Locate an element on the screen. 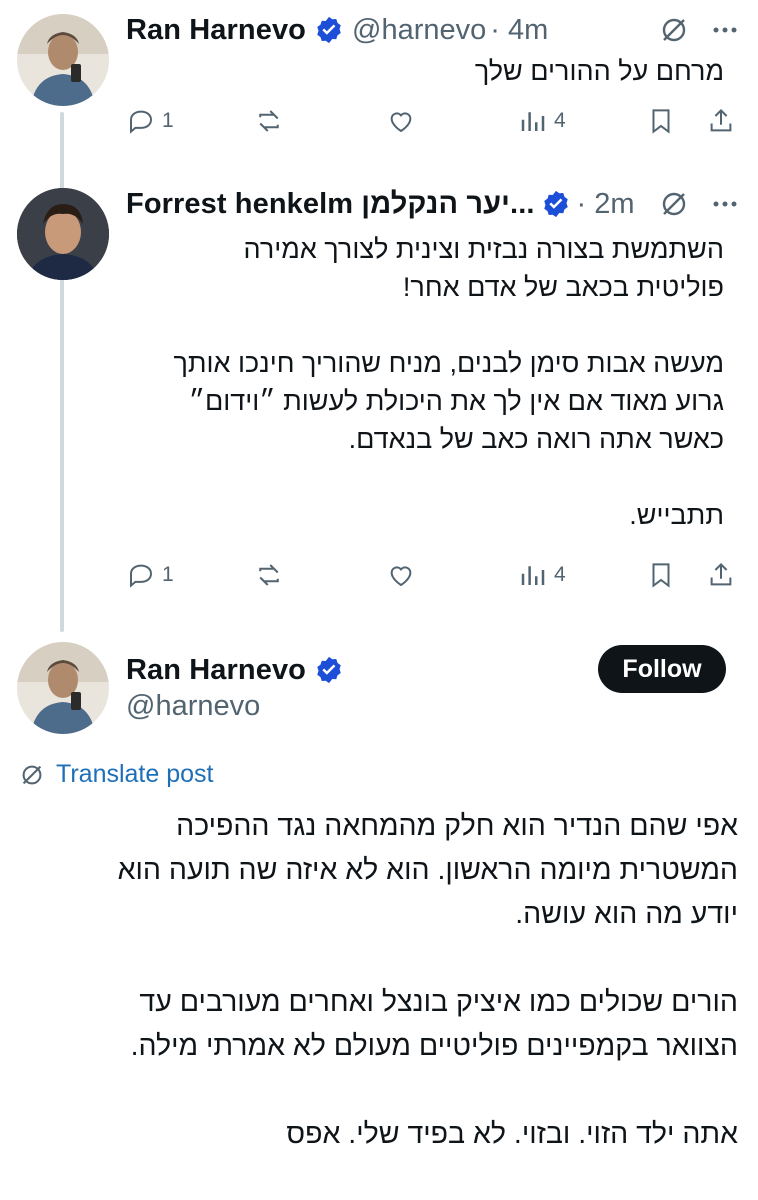 The width and height of the screenshot is (758, 1200). tweet-text-line: פוליטית בכאב של אדם אחר! is located at coordinates (563, 287).